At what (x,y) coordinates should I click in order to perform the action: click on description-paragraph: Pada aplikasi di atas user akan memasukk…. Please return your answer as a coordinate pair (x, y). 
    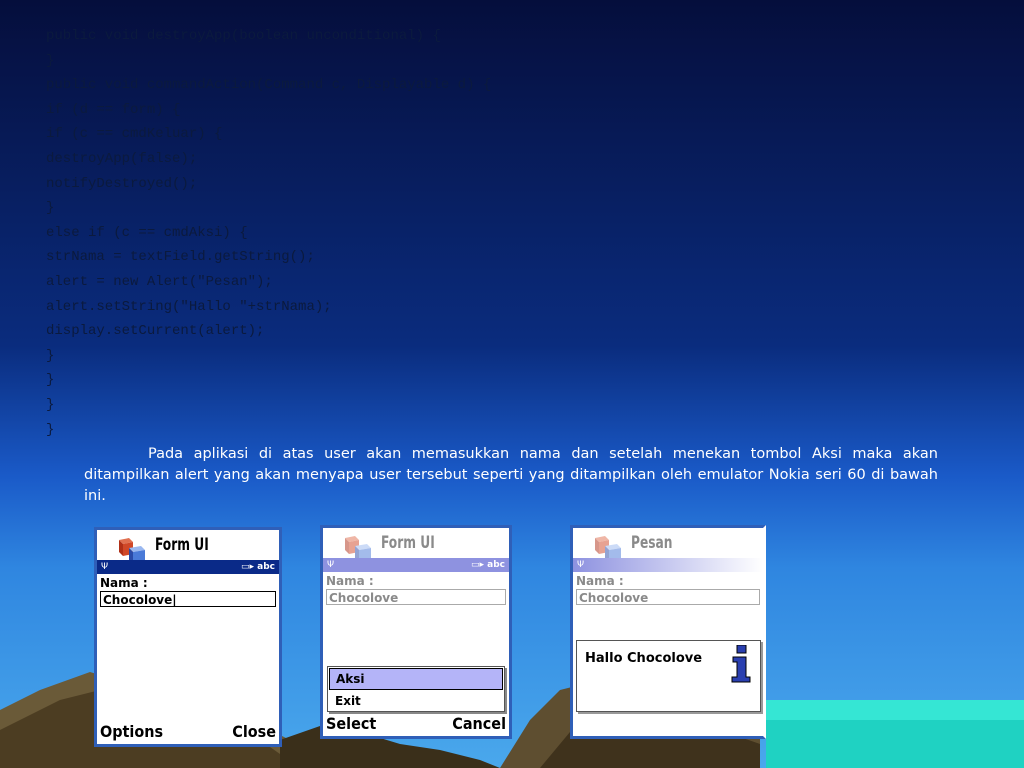
    Looking at the image, I should click on (511, 475).